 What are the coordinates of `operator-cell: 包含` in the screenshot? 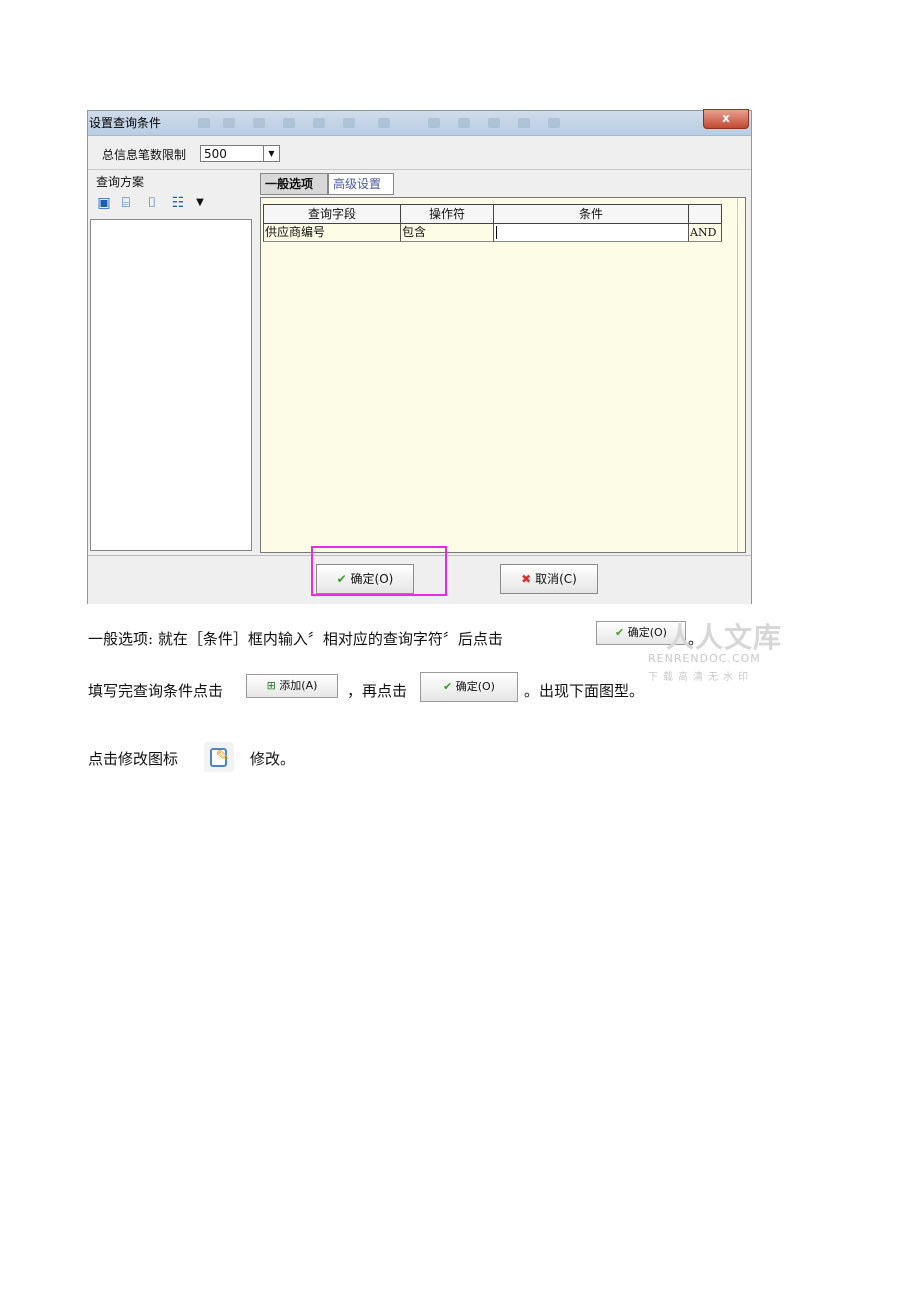 It's located at (447, 233).